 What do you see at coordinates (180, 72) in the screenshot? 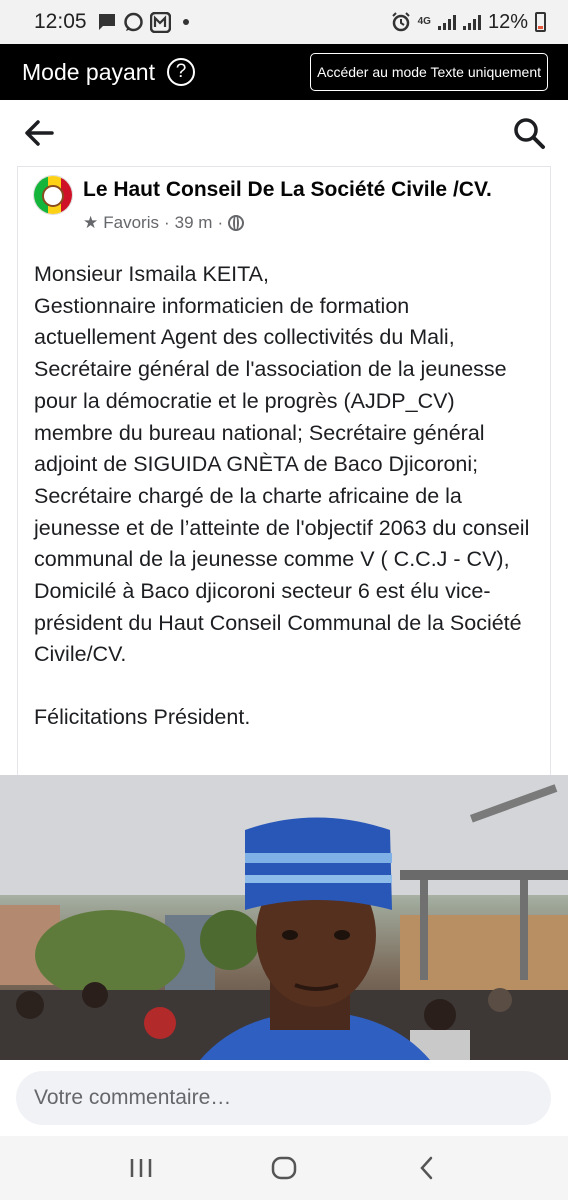
I see `help-icon: ?` at bounding box center [180, 72].